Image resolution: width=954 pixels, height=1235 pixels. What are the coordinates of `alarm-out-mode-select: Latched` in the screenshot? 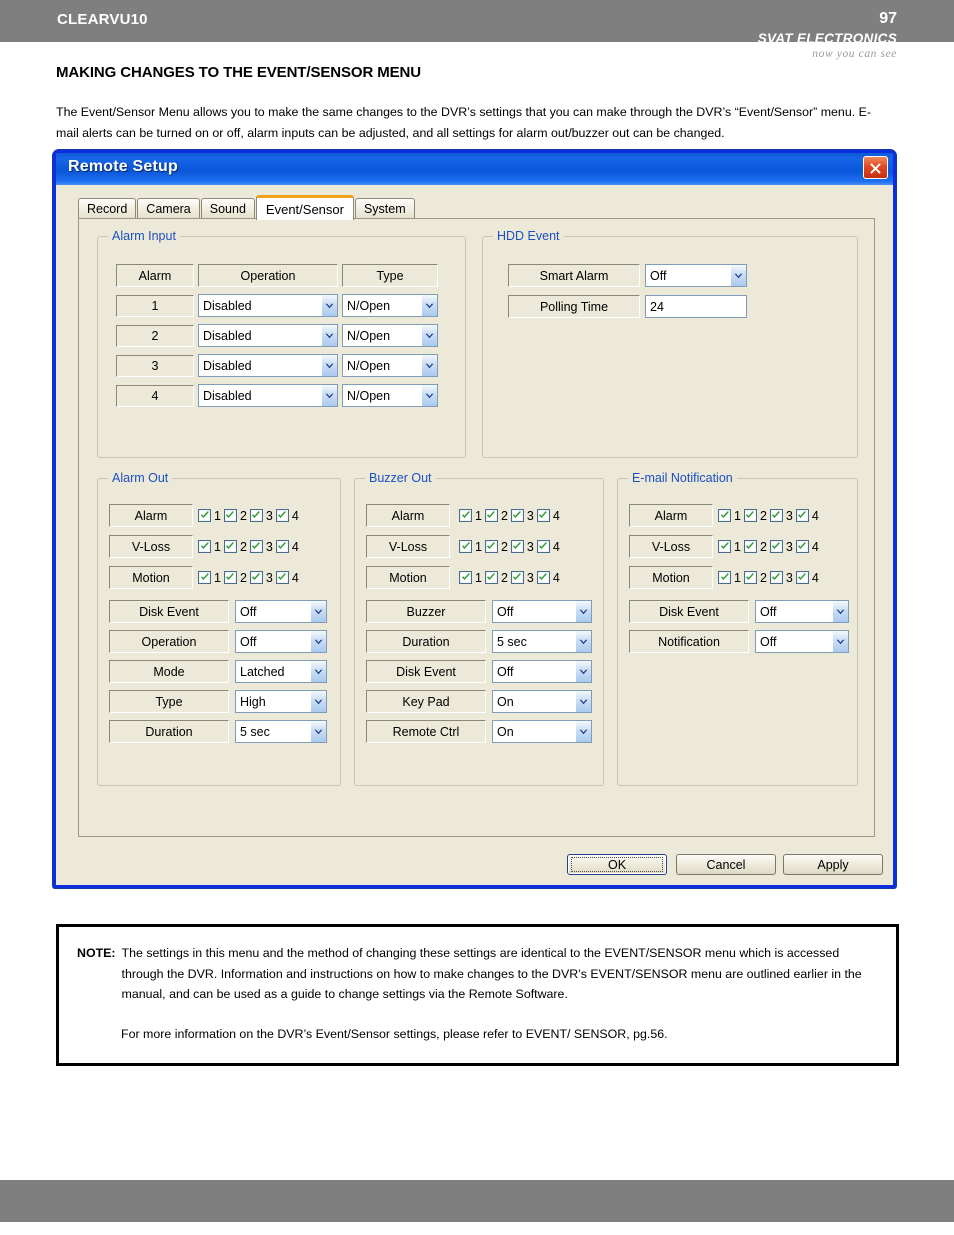 It's located at (281, 671).